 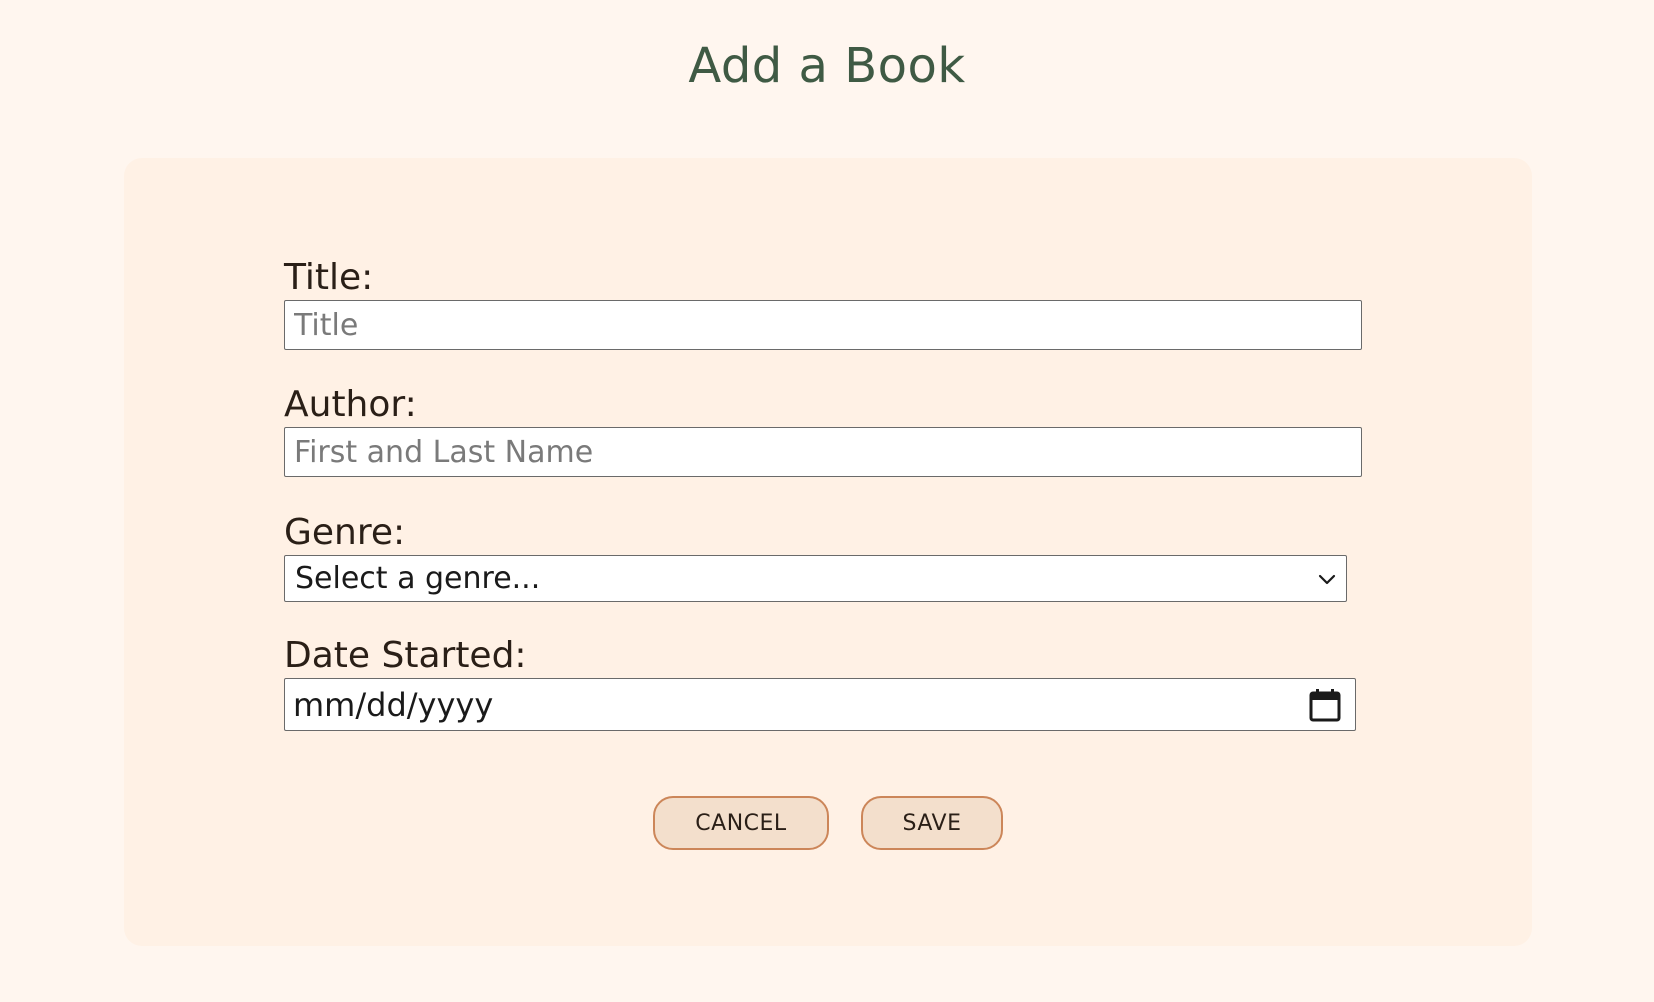 I want to click on author-input, so click(x=823, y=452).